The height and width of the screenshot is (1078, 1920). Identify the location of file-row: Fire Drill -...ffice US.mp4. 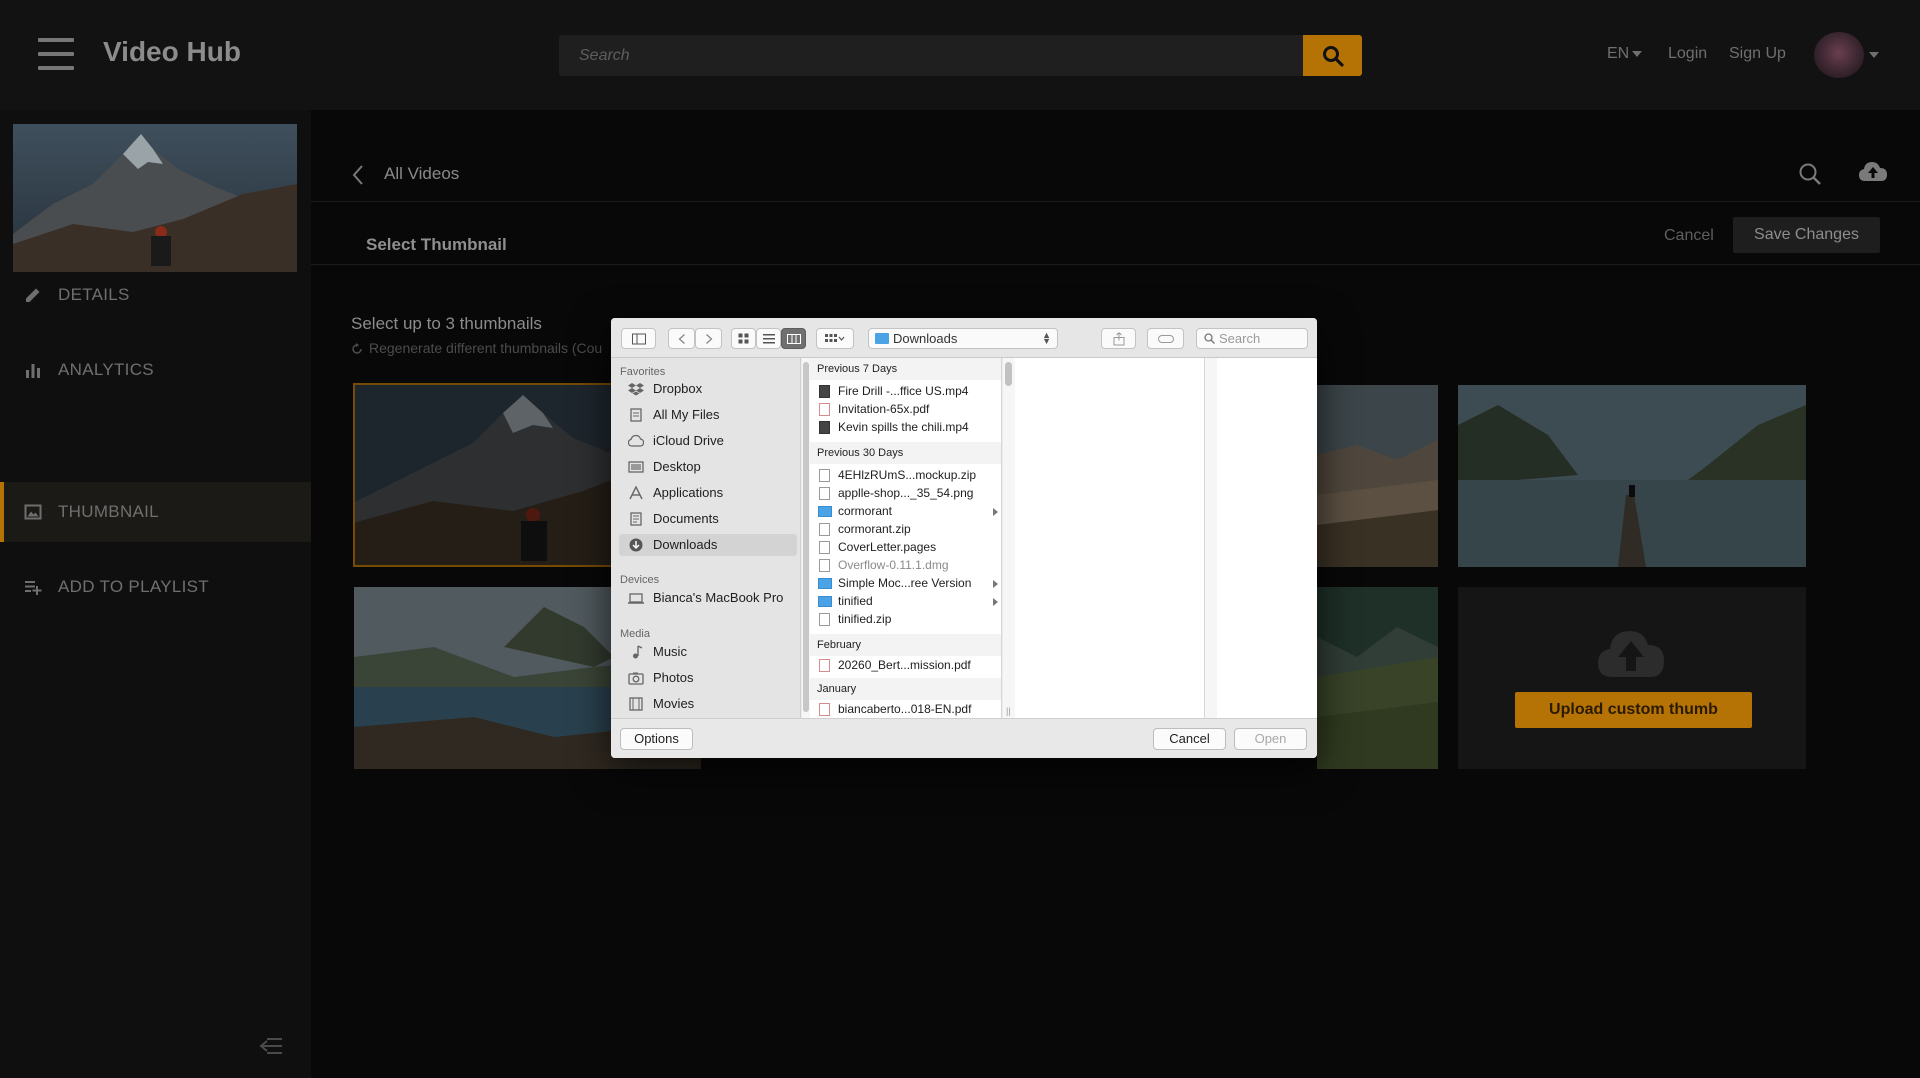
(905, 391).